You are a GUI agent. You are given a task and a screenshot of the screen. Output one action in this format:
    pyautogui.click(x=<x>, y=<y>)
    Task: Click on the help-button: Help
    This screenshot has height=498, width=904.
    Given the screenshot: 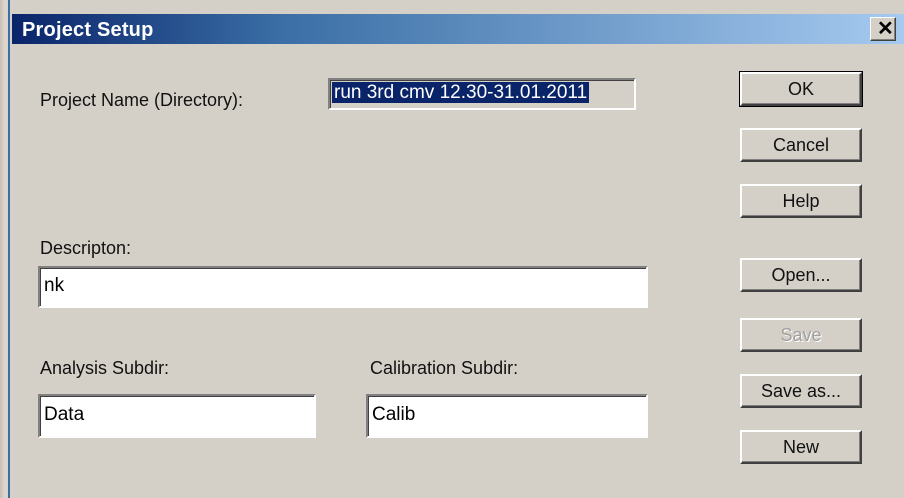 What is the action you would take?
    pyautogui.click(x=801, y=201)
    